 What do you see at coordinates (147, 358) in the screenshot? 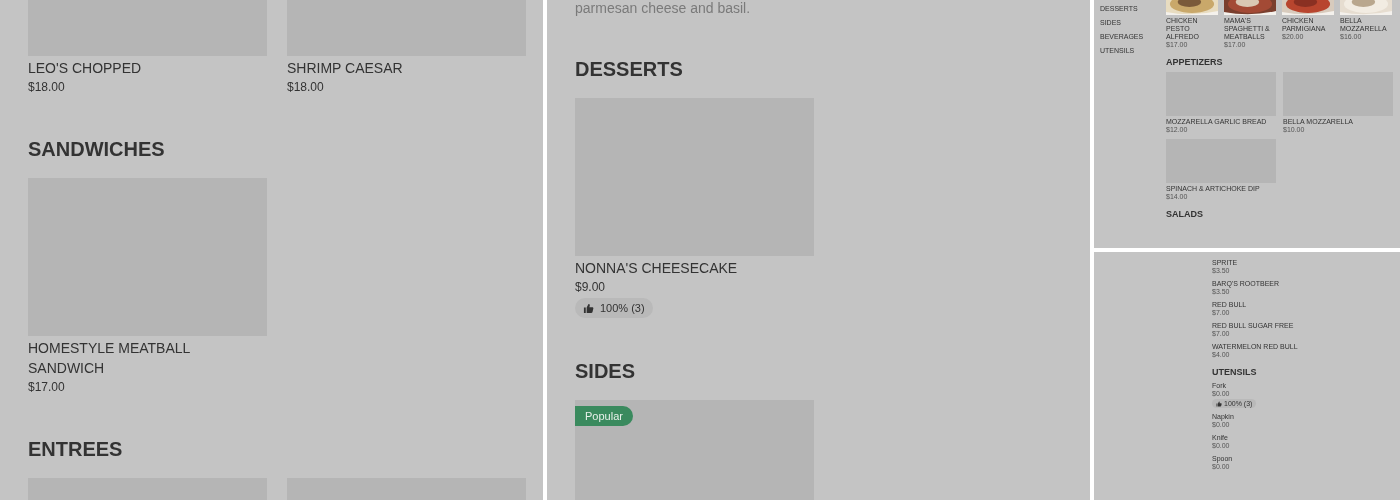
I see `item-name: HOMESTYLE MEATBALL SANDWICH` at bounding box center [147, 358].